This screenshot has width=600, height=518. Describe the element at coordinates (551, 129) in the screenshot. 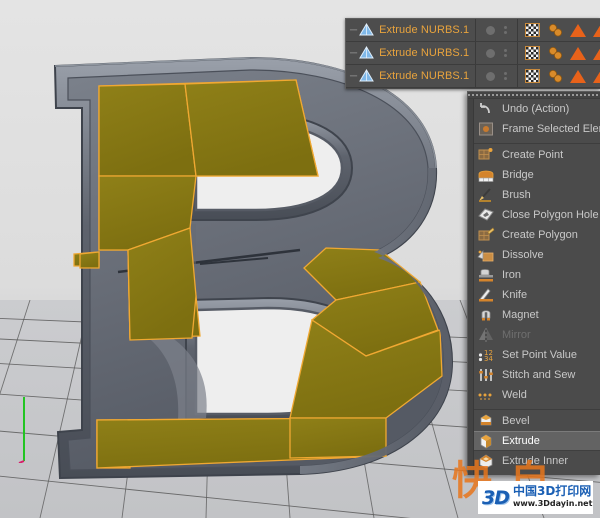

I see `menu-item-label: Frame Selected Elem` at that location.